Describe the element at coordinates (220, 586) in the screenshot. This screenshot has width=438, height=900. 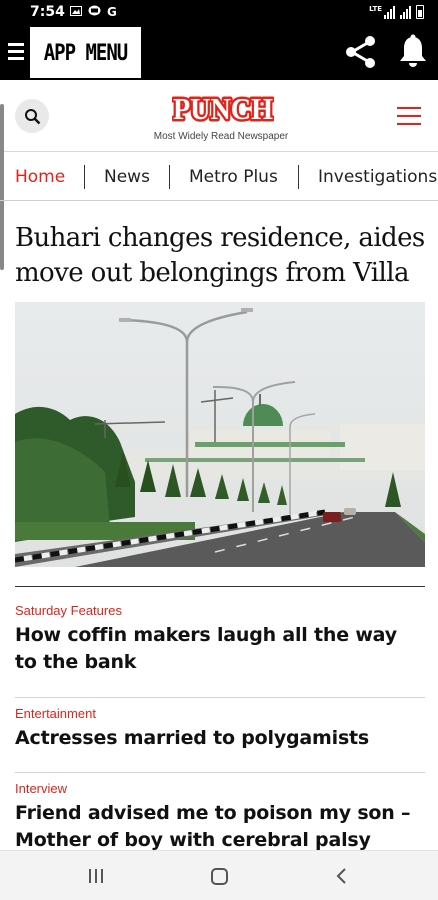
I see `section-divider` at that location.